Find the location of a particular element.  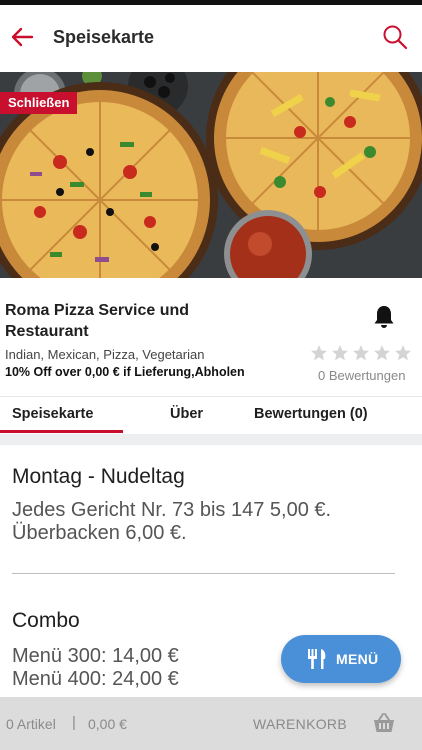

cart-total: 0,00 € is located at coordinates (107, 724).